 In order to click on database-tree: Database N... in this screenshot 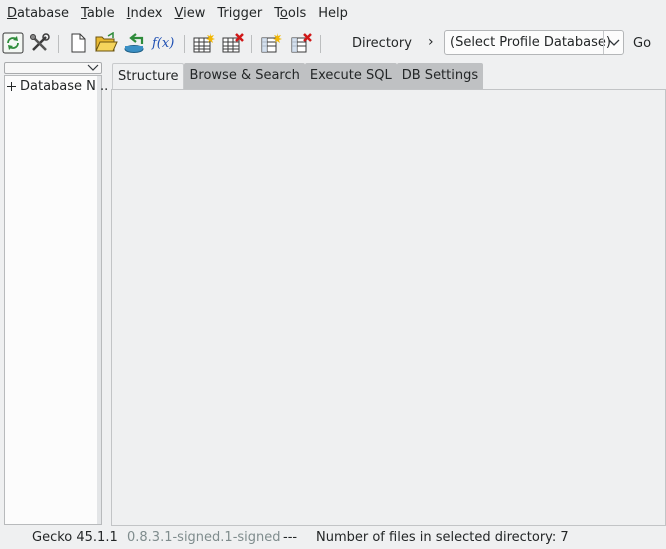, I will do `click(56, 300)`.